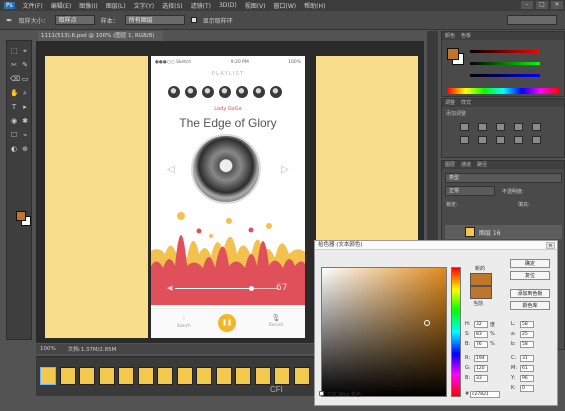 Image resolution: width=565 pixels, height=411 pixels. I want to click on eyedropper-icon: ✒, so click(9, 20).